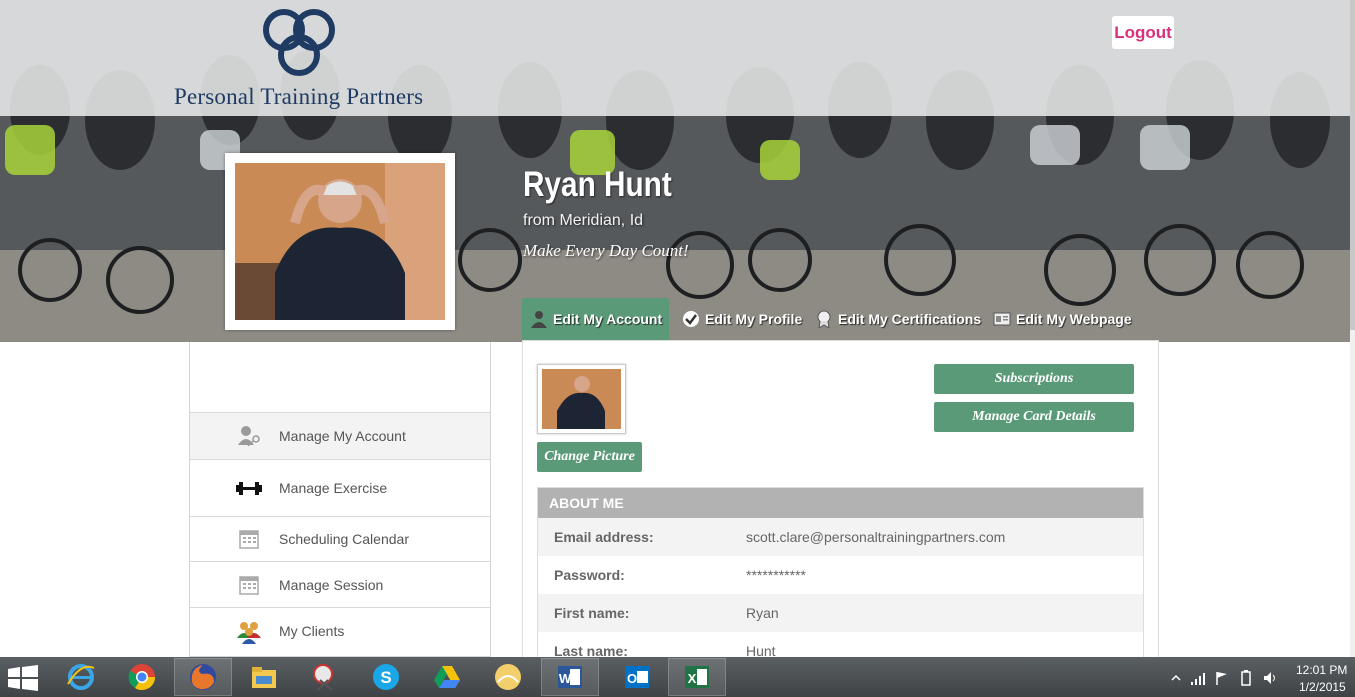 This screenshot has height=697, width=1355. I want to click on manage-card-details-button: Manage Card Details, so click(1034, 417).